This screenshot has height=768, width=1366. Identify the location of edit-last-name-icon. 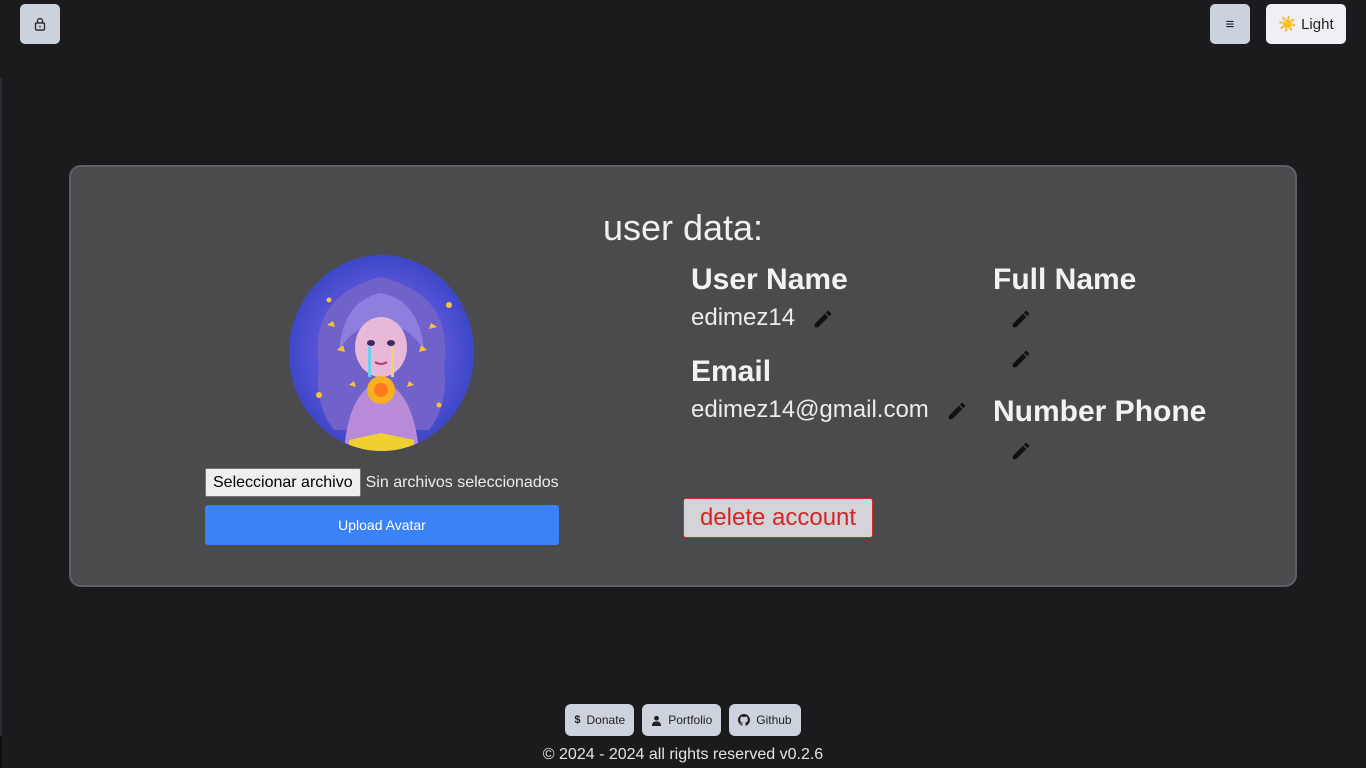
(1021, 359).